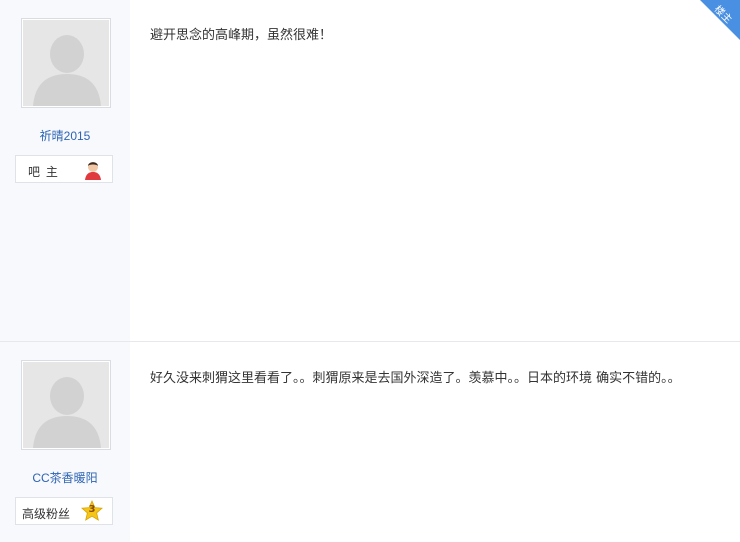 The image size is (740, 542). Describe the element at coordinates (65, 135) in the screenshot. I see `post-1-username: 祈晴2015` at that location.